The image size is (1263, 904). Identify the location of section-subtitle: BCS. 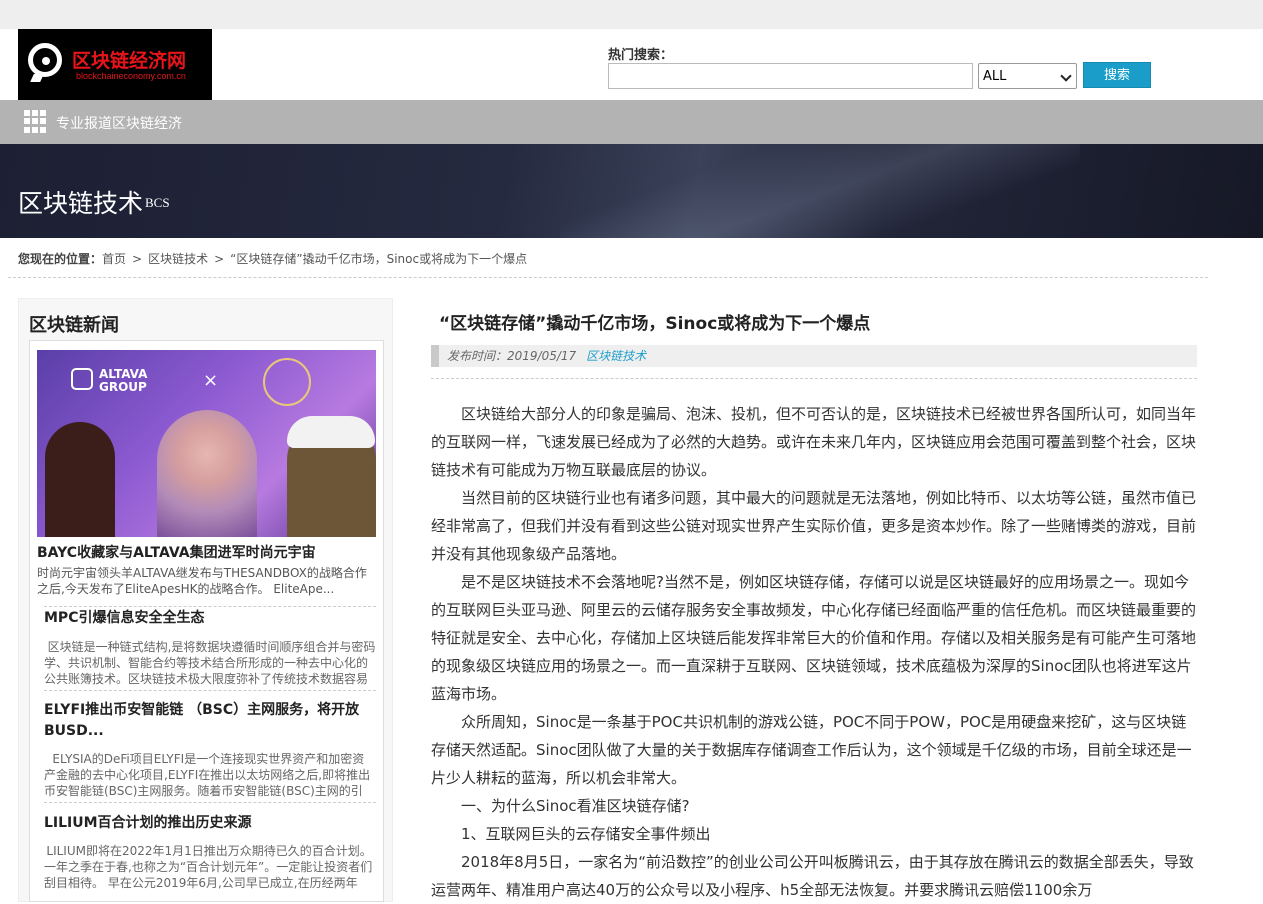
(157, 202).